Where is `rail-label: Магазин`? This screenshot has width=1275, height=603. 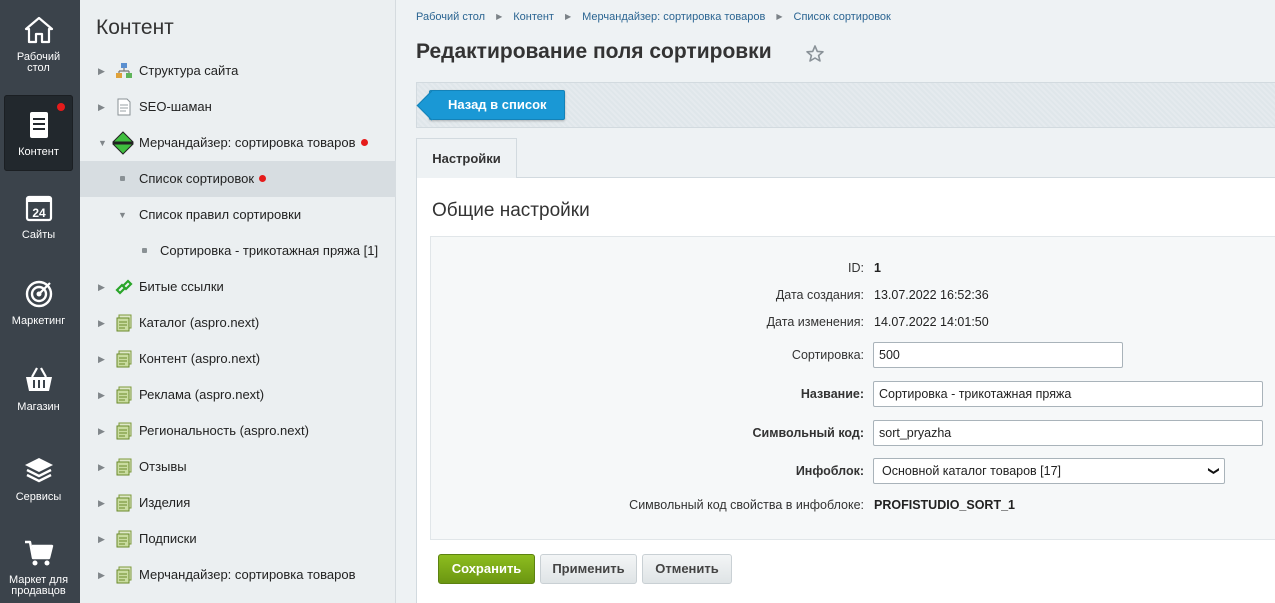
rail-label: Магазин is located at coordinates (38, 407).